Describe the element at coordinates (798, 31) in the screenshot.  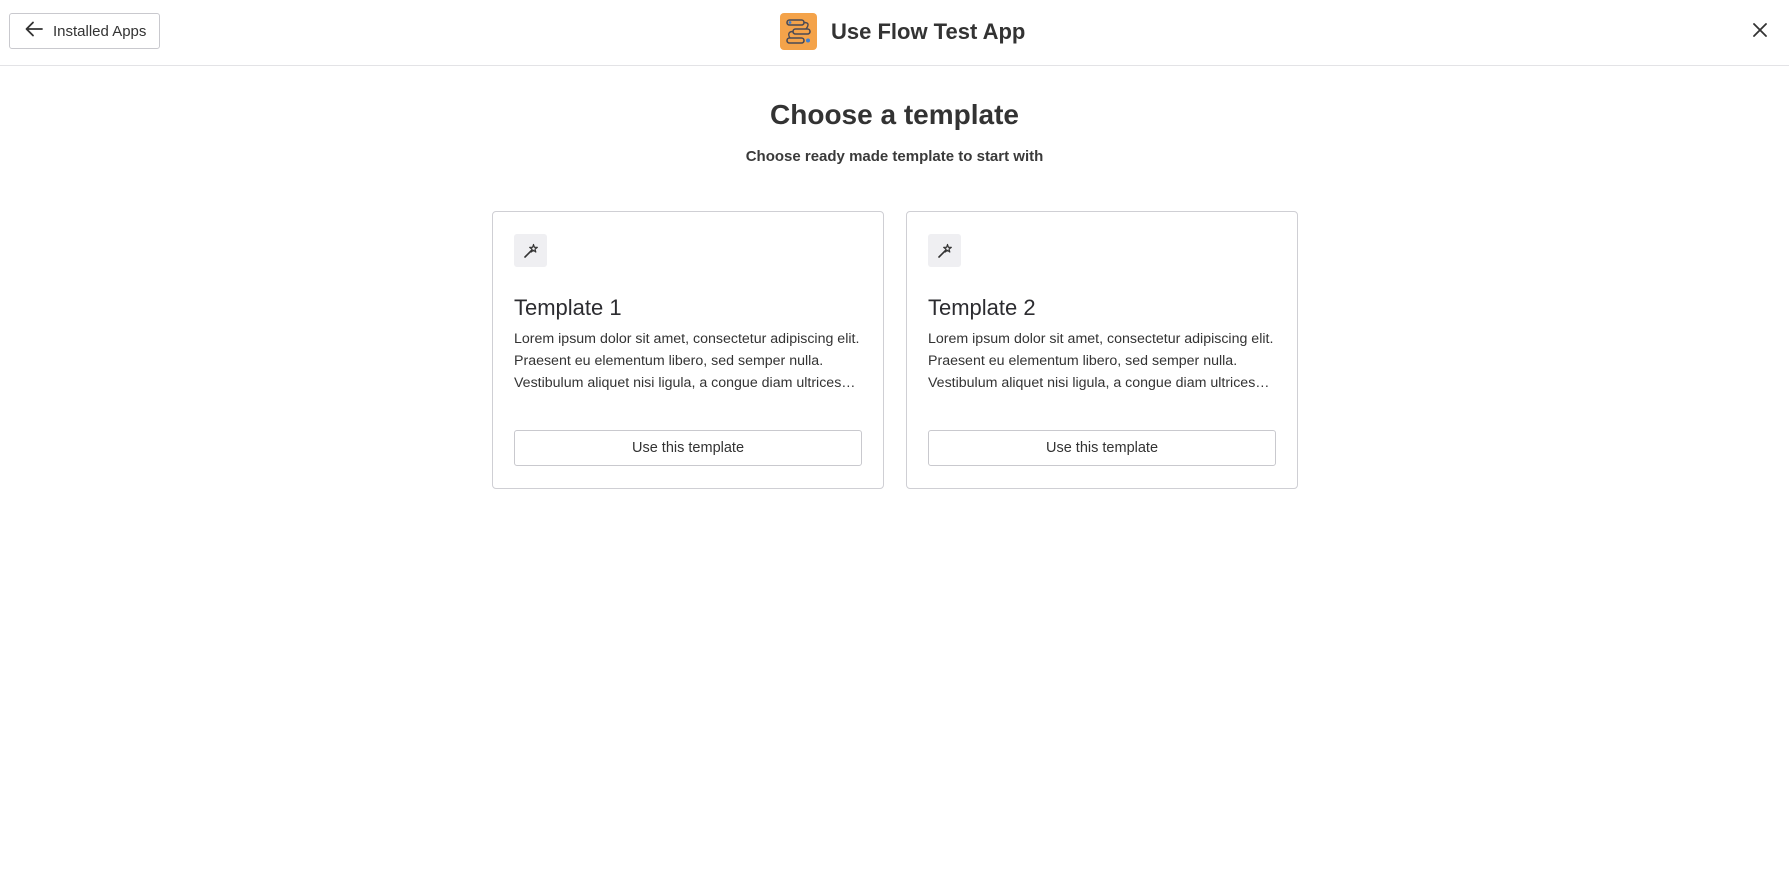
I see `flow-icon` at that location.